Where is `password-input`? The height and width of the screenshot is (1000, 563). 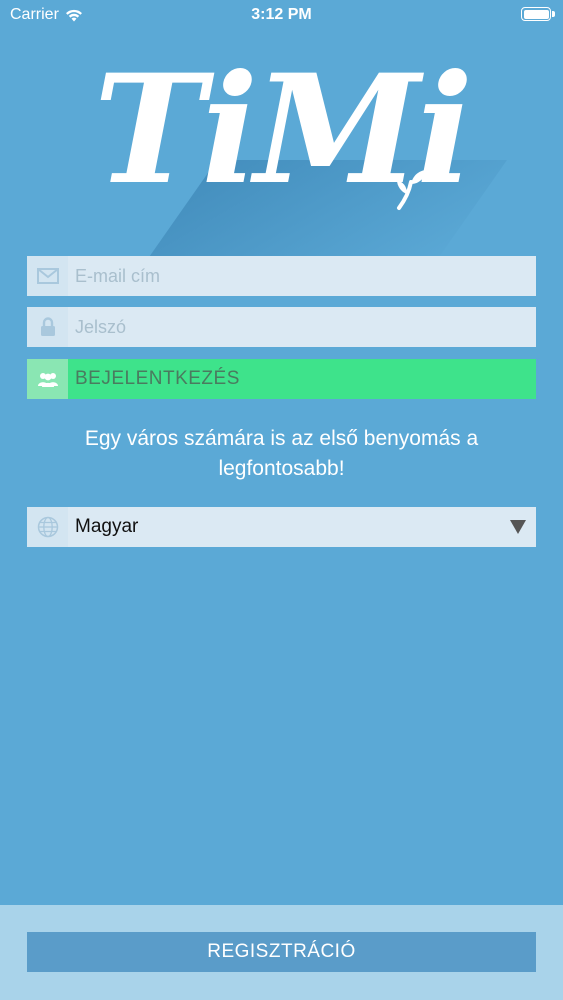
password-input is located at coordinates (305, 327).